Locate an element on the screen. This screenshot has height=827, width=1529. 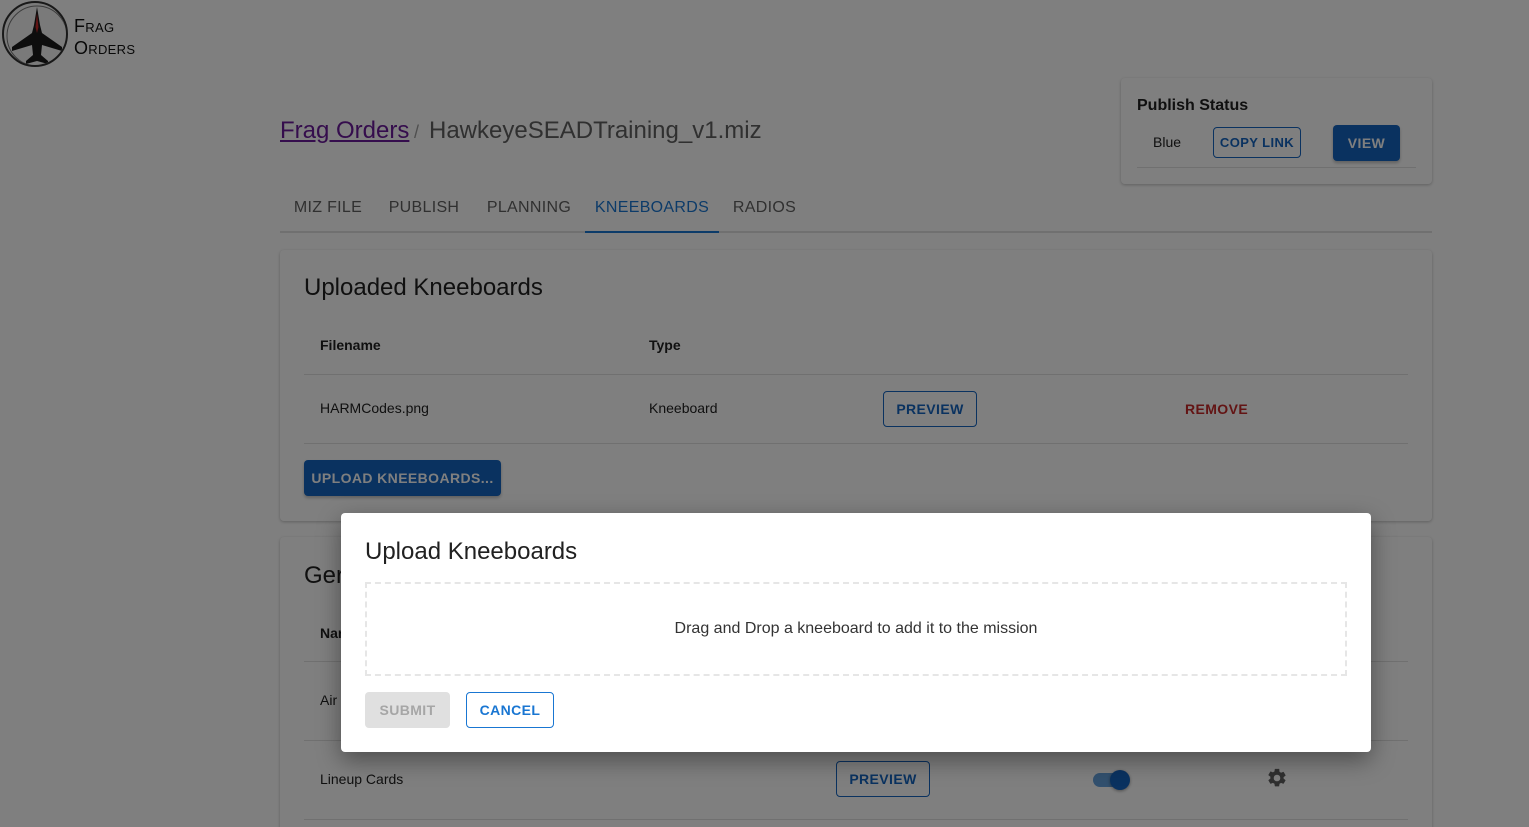
submit-button: SUBMIT is located at coordinates (407, 710).